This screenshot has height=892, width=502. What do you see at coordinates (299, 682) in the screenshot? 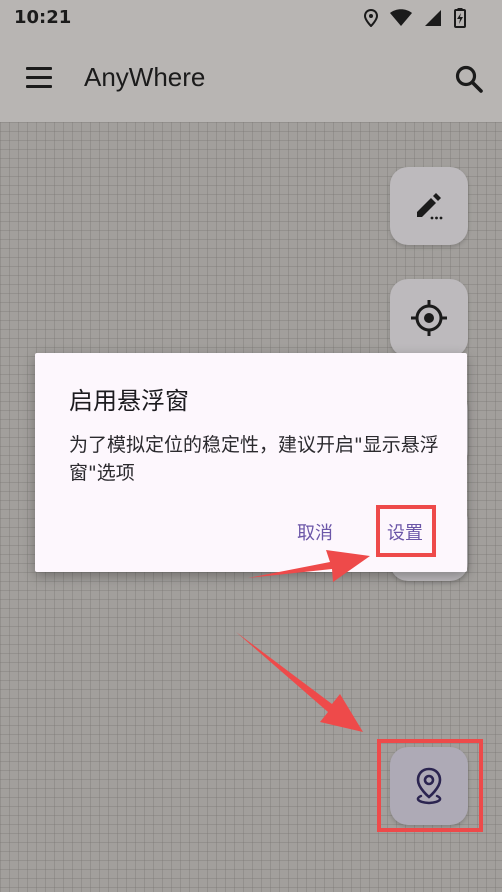
I see `arrow-to-location` at bounding box center [299, 682].